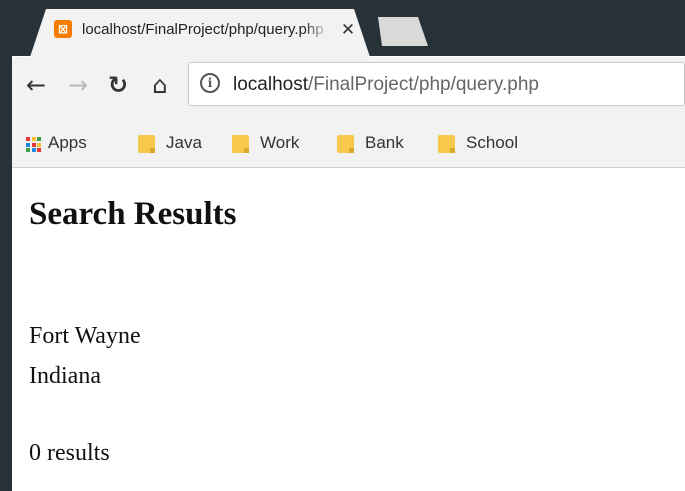 Image resolution: width=685 pixels, height=491 pixels. Describe the element at coordinates (69, 453) in the screenshot. I see `result-count: 0 results` at that location.